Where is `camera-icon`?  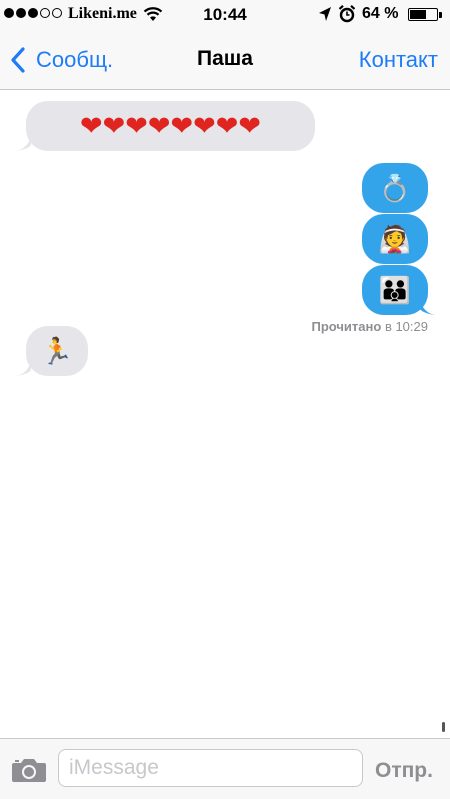
camera-icon is located at coordinates (29, 770).